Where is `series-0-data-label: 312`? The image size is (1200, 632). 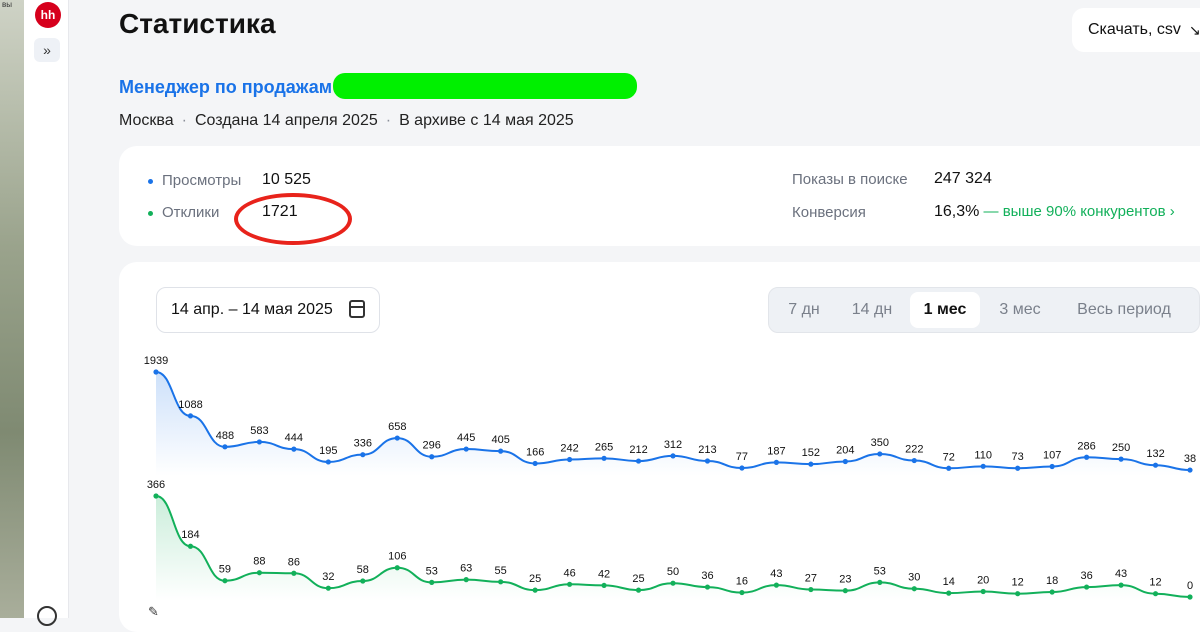 series-0-data-label: 312 is located at coordinates (673, 445).